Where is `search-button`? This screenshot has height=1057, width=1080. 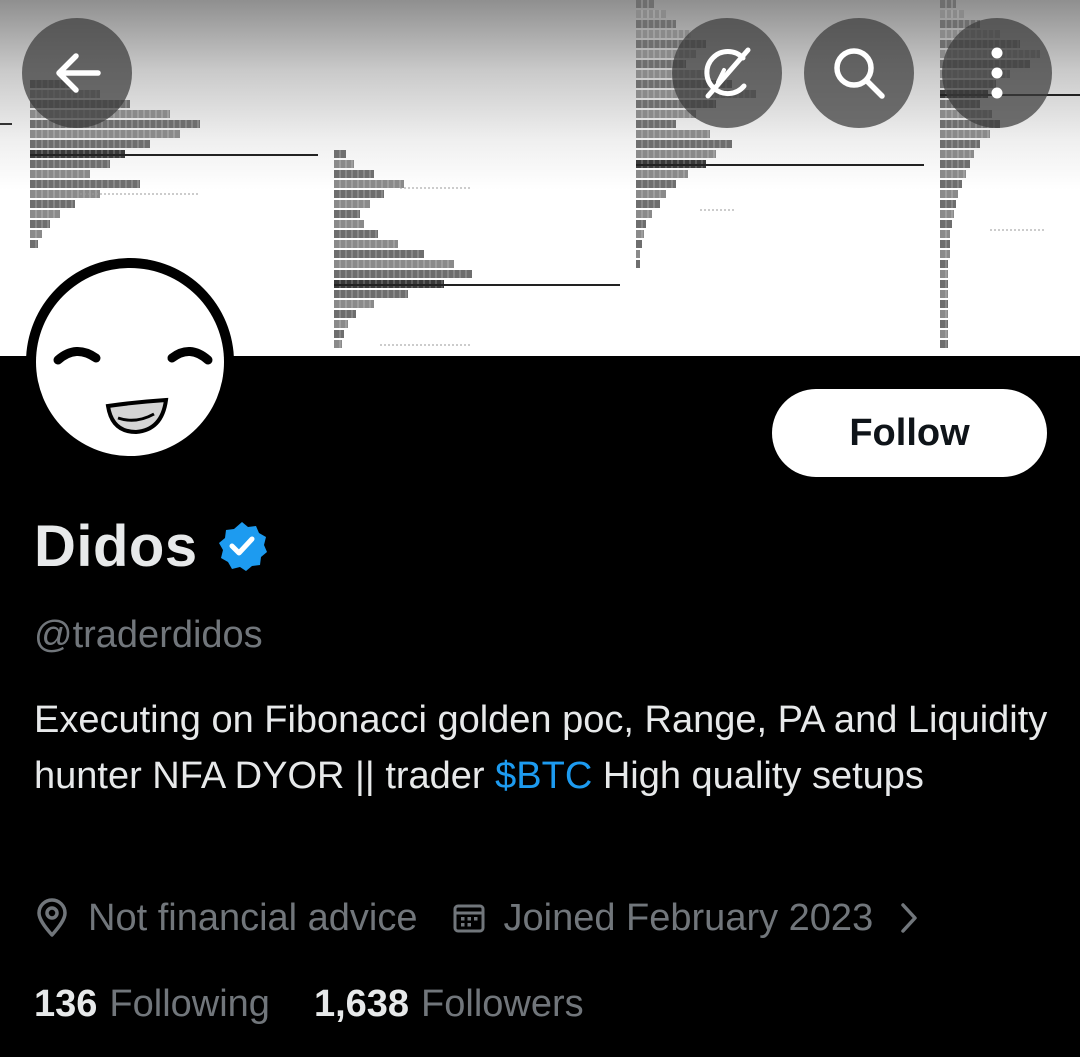
search-button is located at coordinates (859, 73).